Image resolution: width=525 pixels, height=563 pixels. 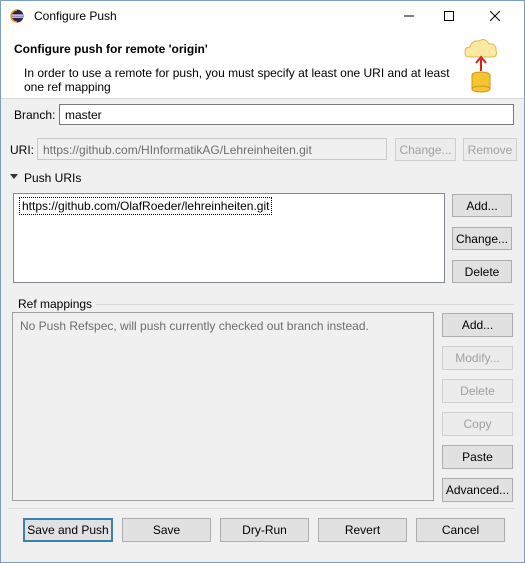 What do you see at coordinates (75, 16) in the screenshot?
I see `window-title: Configure Push` at bounding box center [75, 16].